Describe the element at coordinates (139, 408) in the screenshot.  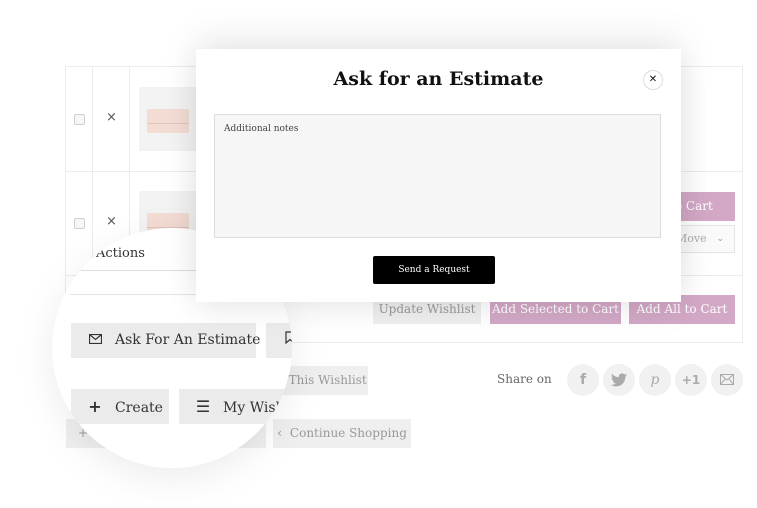
I see `create-label: Create` at that location.